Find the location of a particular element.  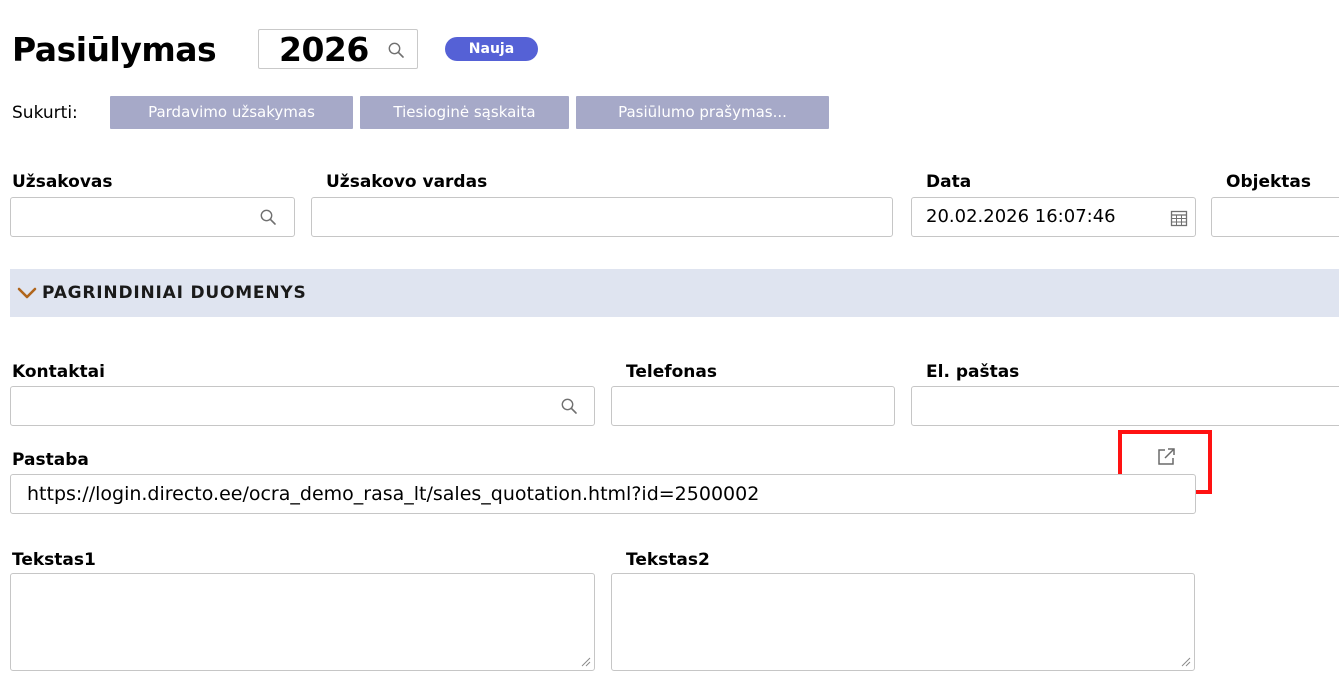

chevron-down-icon is located at coordinates (27, 293).